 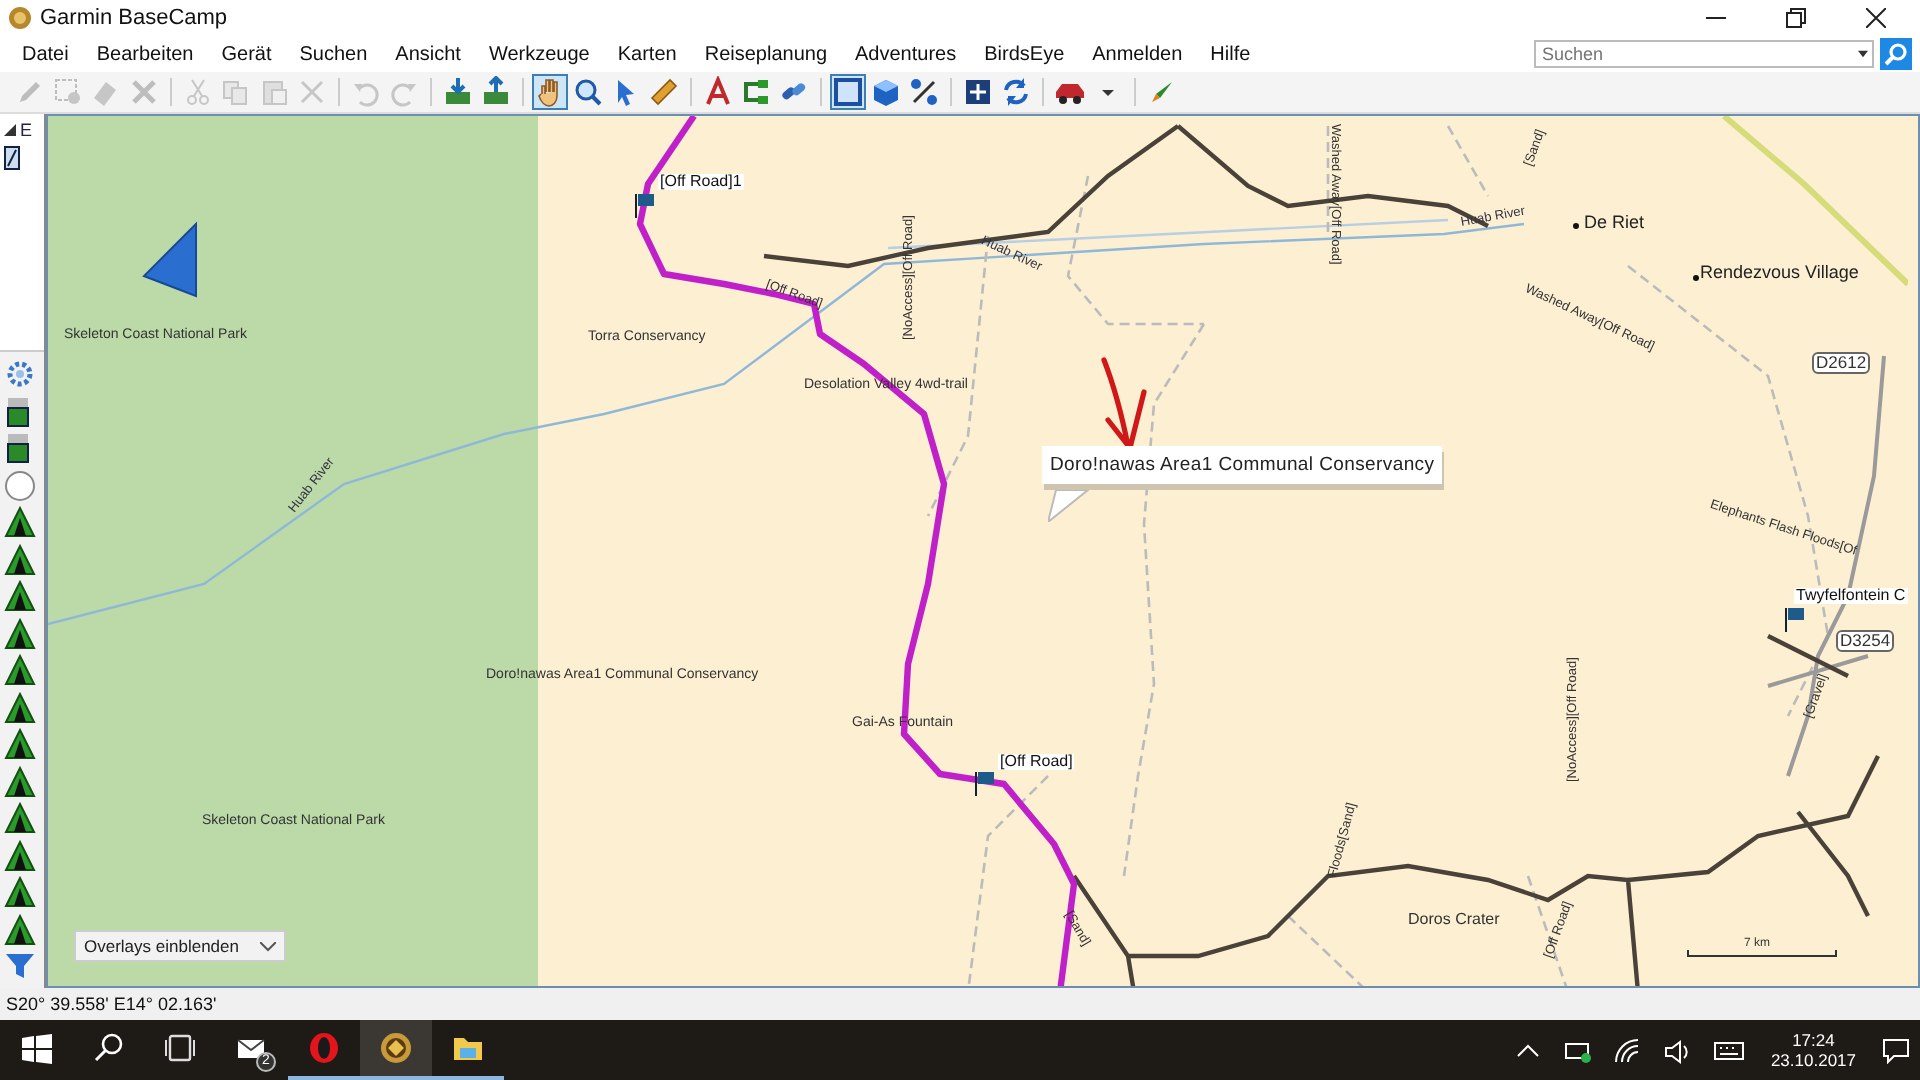 I want to click on folder-icon, so click(x=468, y=1048).